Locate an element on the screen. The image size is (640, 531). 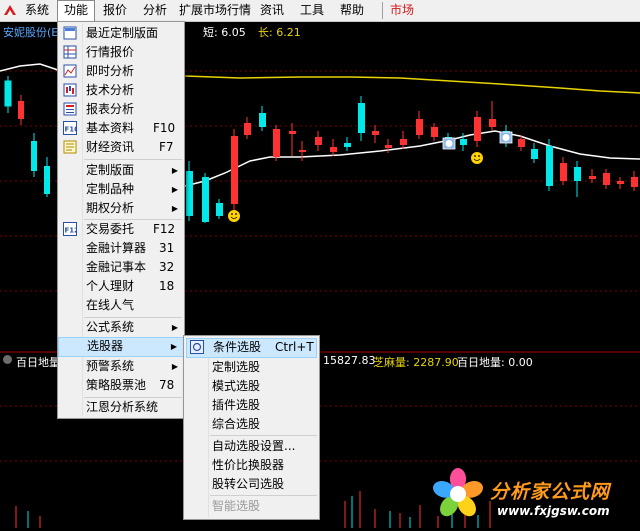
condition-select-icon is located at coordinates (197, 347).